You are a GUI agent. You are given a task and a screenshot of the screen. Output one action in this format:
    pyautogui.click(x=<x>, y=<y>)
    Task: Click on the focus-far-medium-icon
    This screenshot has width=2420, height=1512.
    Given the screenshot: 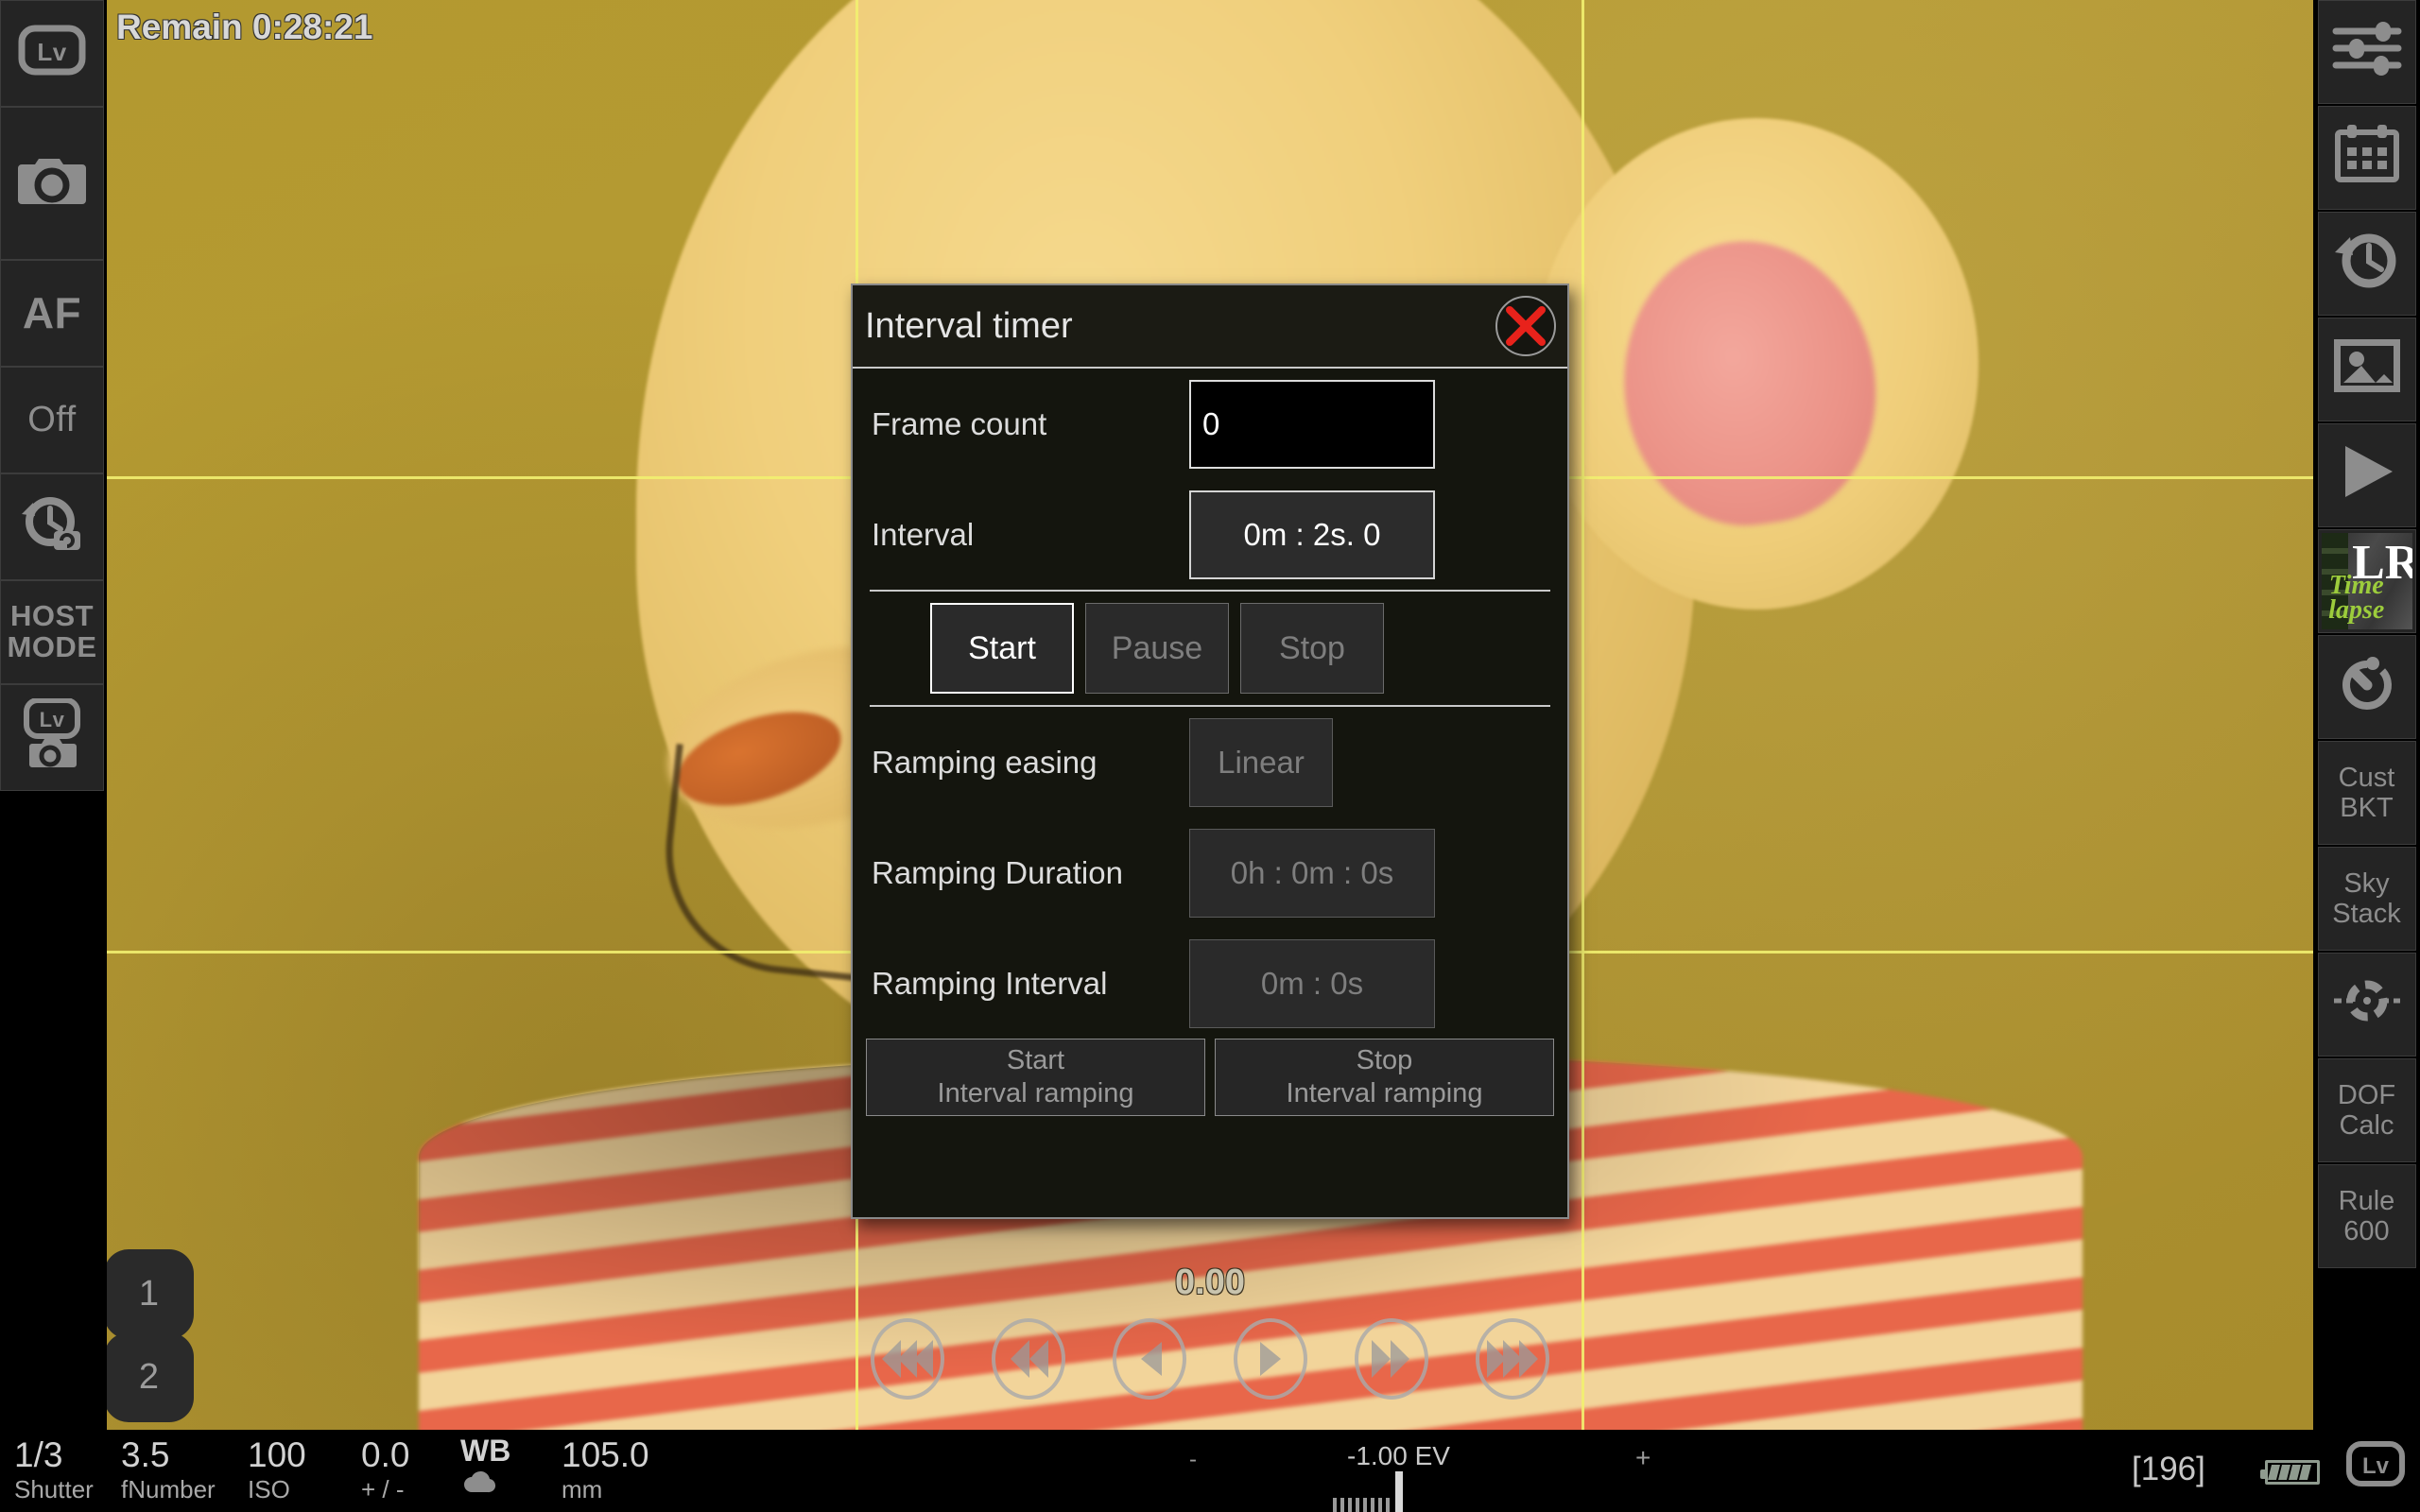 What is the action you would take?
    pyautogui.click(x=1028, y=1359)
    